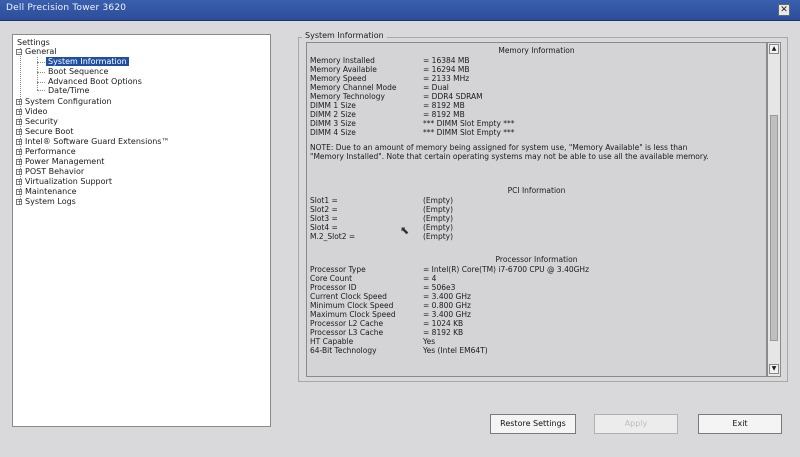  I want to click on apply-button: Apply, so click(636, 424).